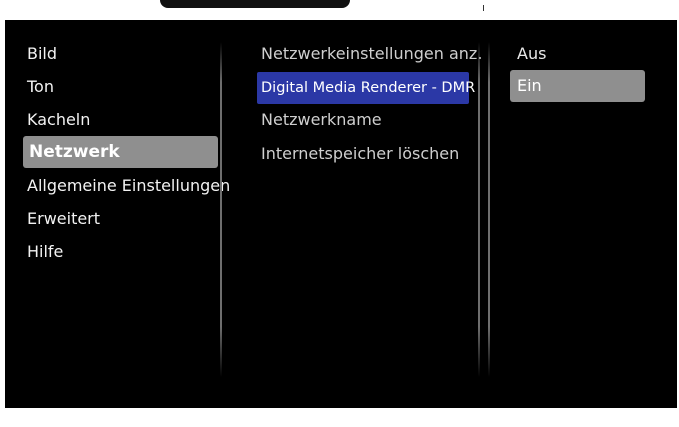  I want to click on menu-item-erweitert: Erweitert, so click(63, 219).